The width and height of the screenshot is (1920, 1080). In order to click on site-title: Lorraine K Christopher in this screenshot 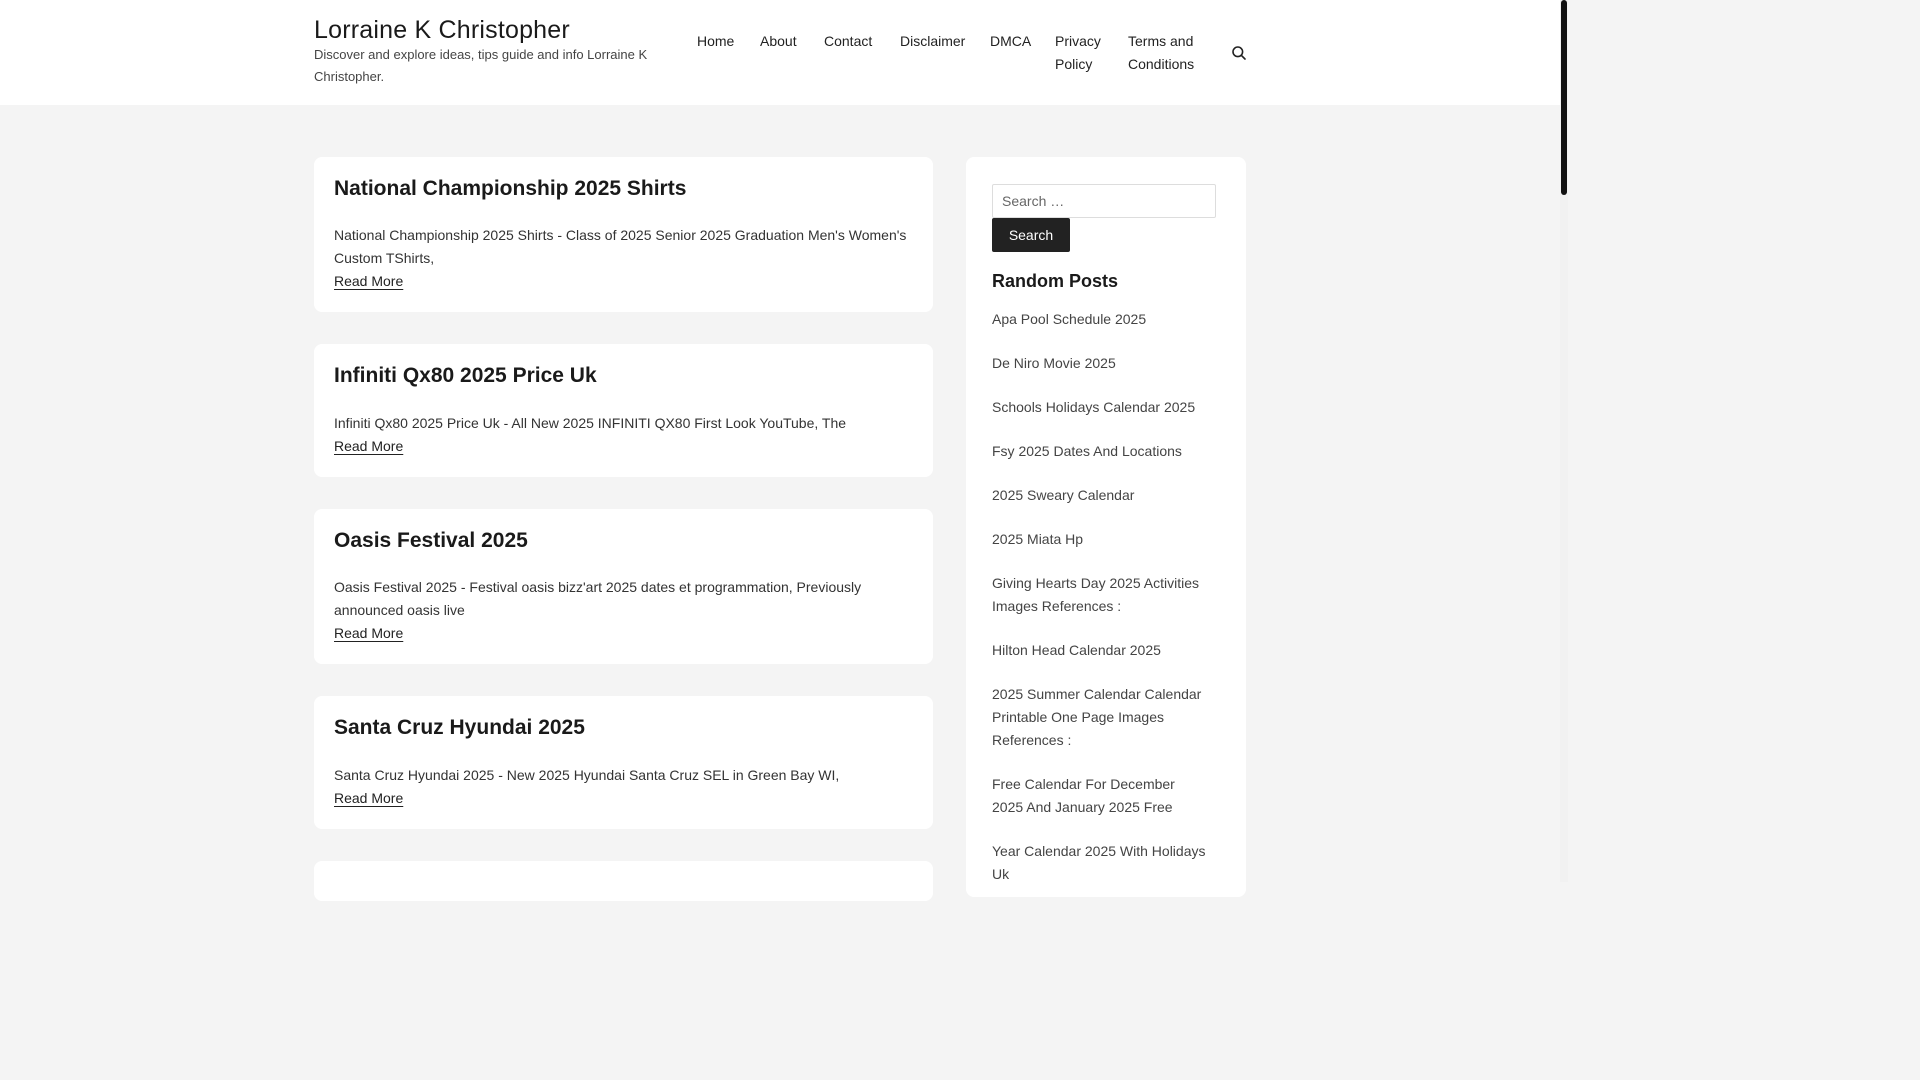, I will do `click(442, 30)`.